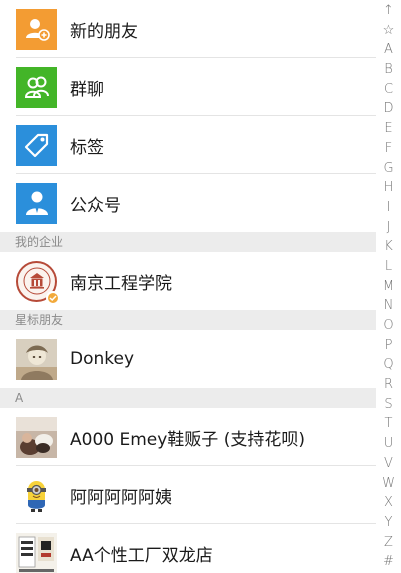 Image resolution: width=401 pixels, height=573 pixels. What do you see at coordinates (188, 29) in the screenshot?
I see `new-friends-row: 新的朋友` at bounding box center [188, 29].